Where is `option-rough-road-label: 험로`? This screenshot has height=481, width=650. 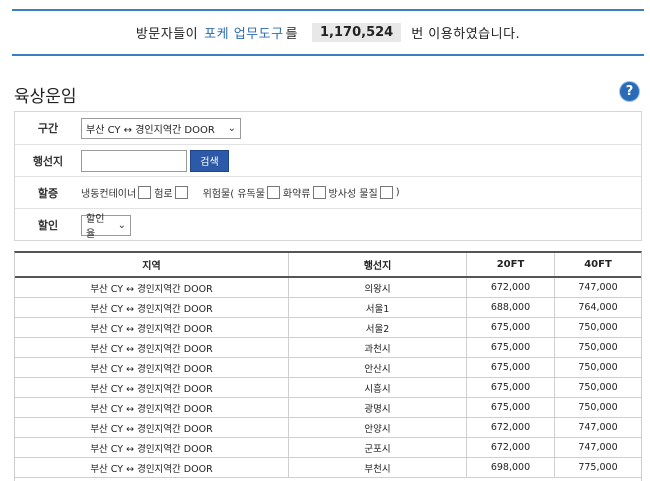
option-rough-road-label: 험로 is located at coordinates (163, 194).